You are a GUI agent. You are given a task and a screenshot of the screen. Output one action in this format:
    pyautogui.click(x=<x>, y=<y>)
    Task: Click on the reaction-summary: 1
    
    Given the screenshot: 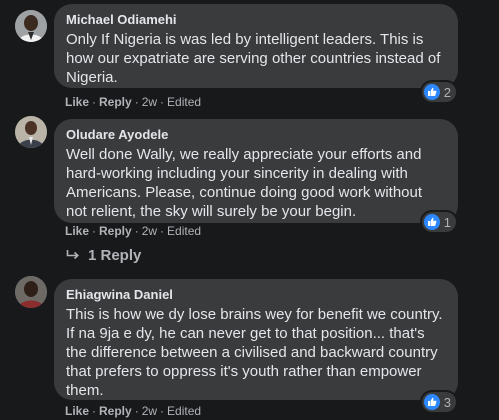 What is the action you would take?
    pyautogui.click(x=439, y=222)
    